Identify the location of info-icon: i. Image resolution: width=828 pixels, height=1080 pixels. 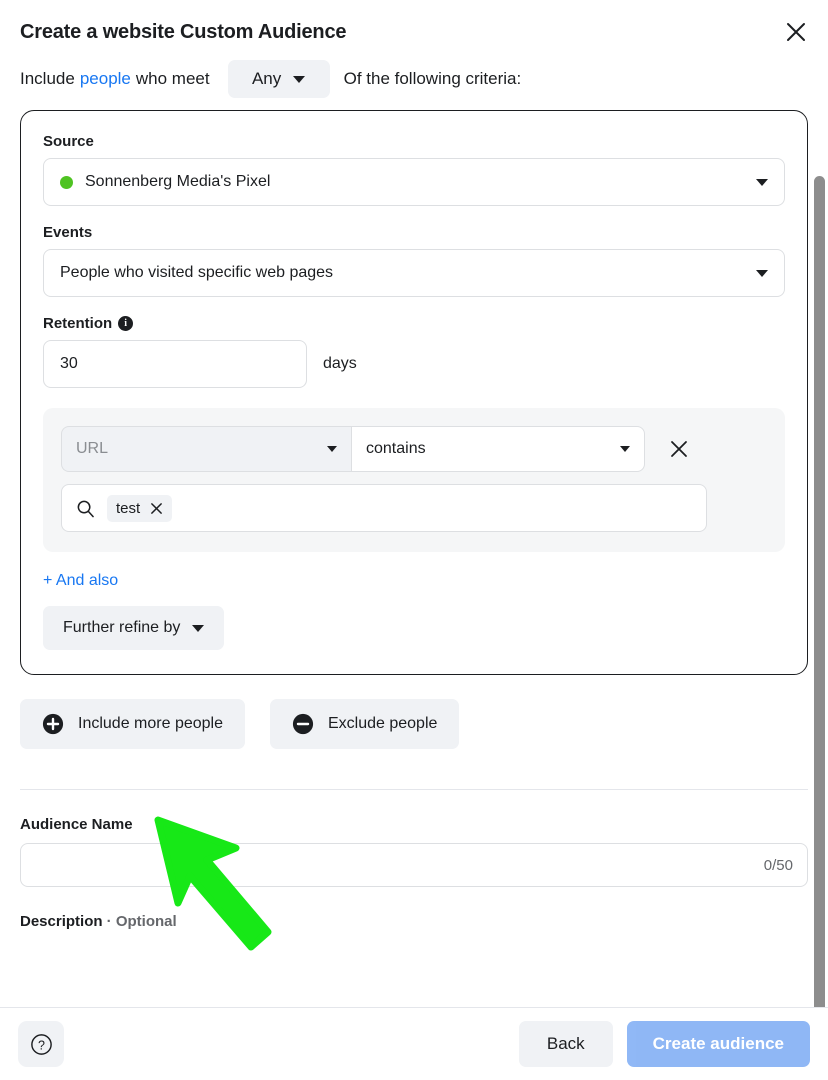
(126, 323).